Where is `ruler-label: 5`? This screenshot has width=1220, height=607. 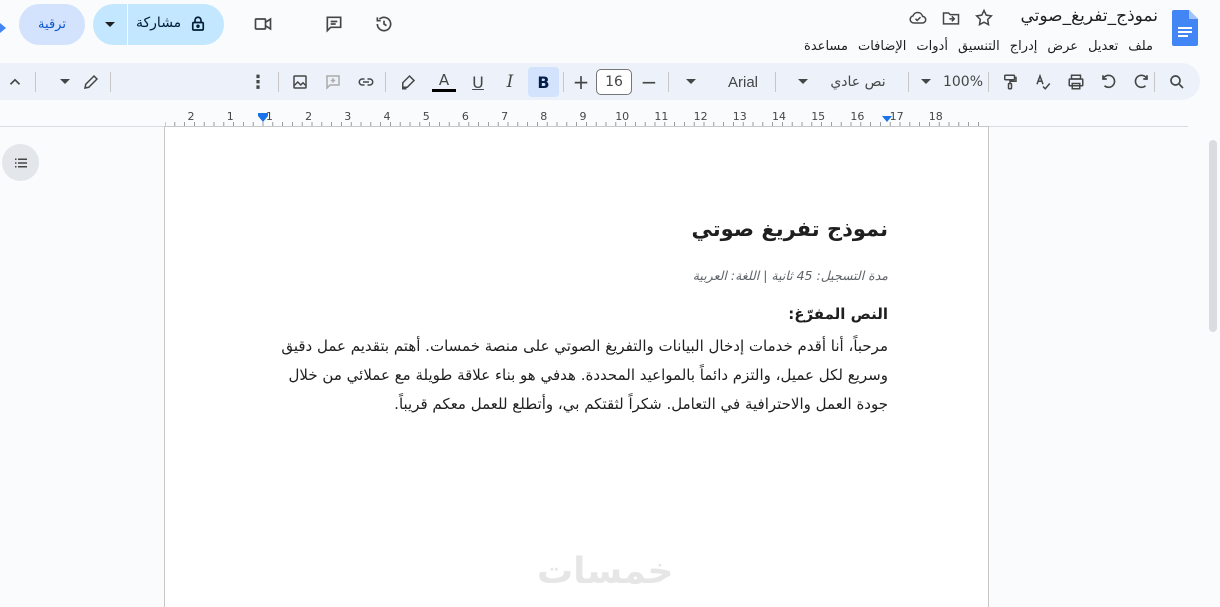
ruler-label: 5 is located at coordinates (426, 116).